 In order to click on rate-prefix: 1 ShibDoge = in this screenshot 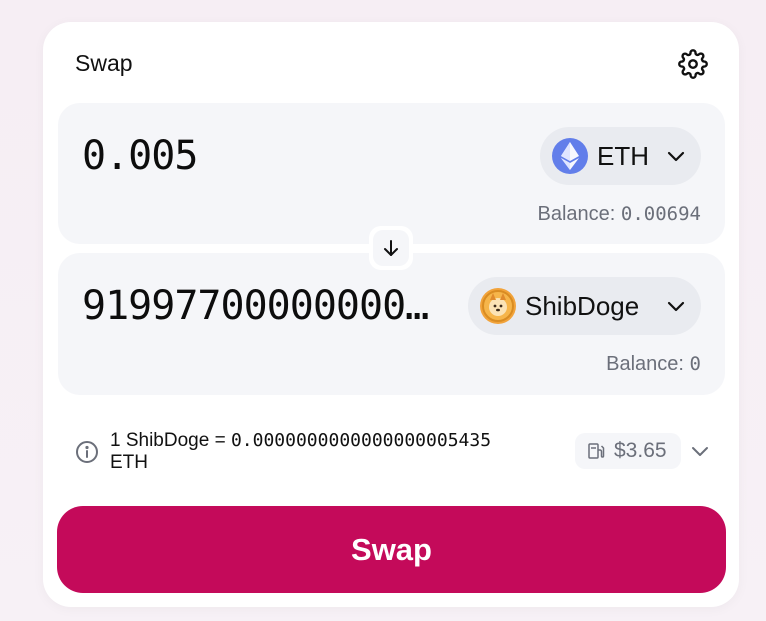, I will do `click(170, 440)`.